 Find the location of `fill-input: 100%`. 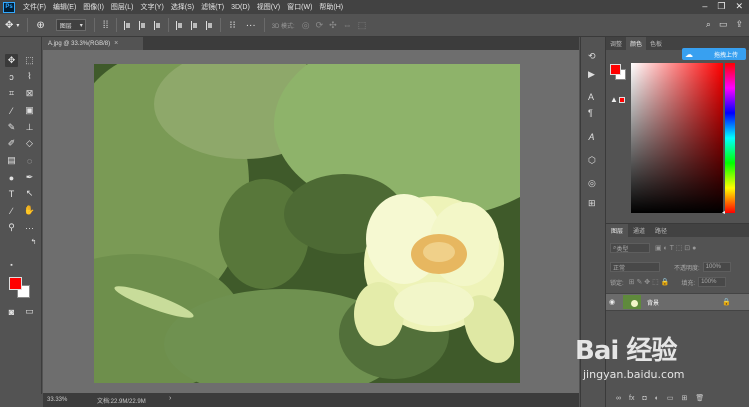

fill-input: 100% is located at coordinates (712, 282).